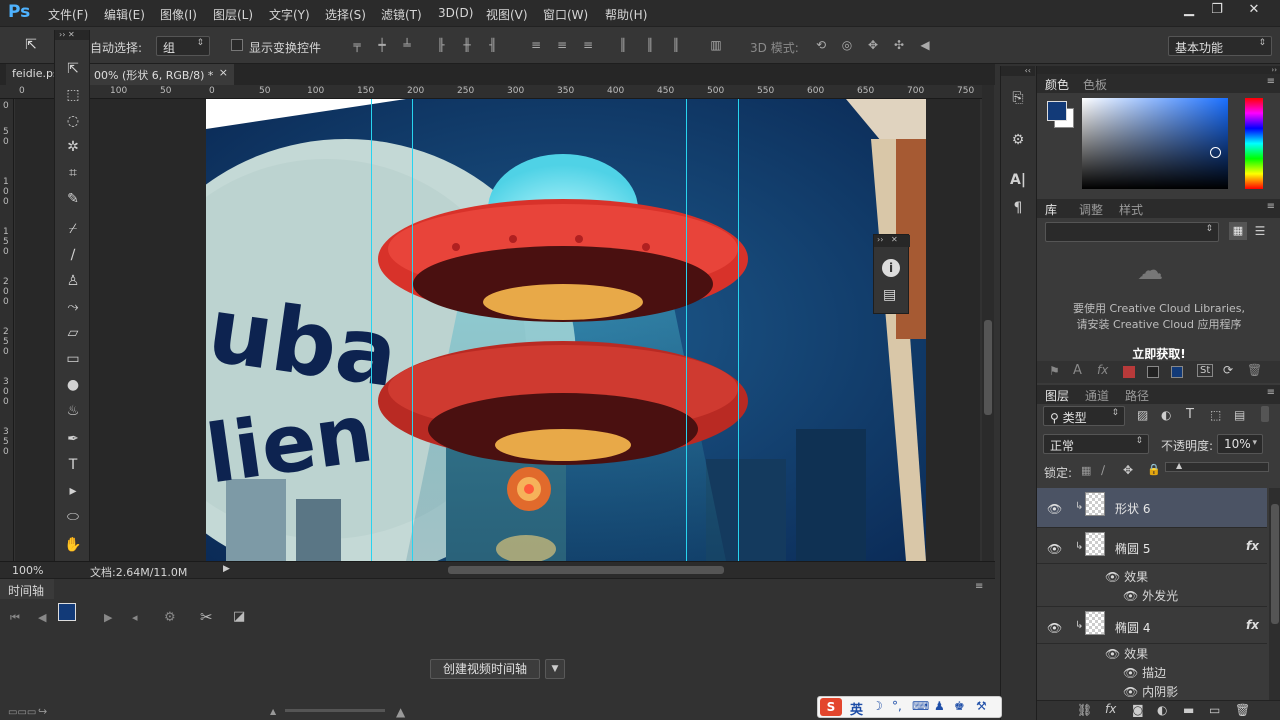 Image resolution: width=1280 pixels, height=720 pixels. What do you see at coordinates (897, 706) in the screenshot?
I see `punctuation-icon: °,` at bounding box center [897, 706].